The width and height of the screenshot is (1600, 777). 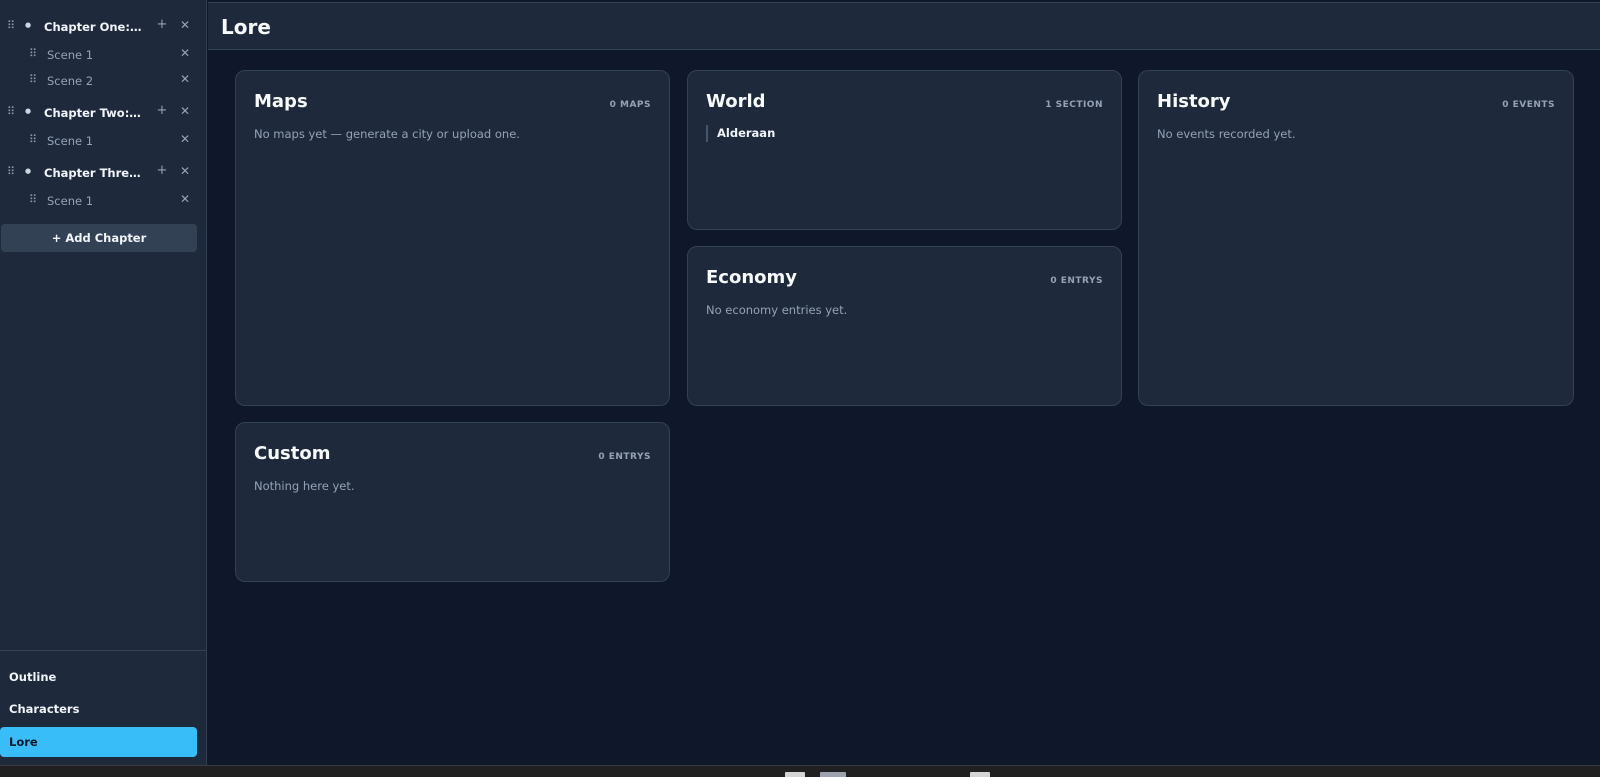 What do you see at coordinates (1194, 101) in the screenshot?
I see `card-title: History` at bounding box center [1194, 101].